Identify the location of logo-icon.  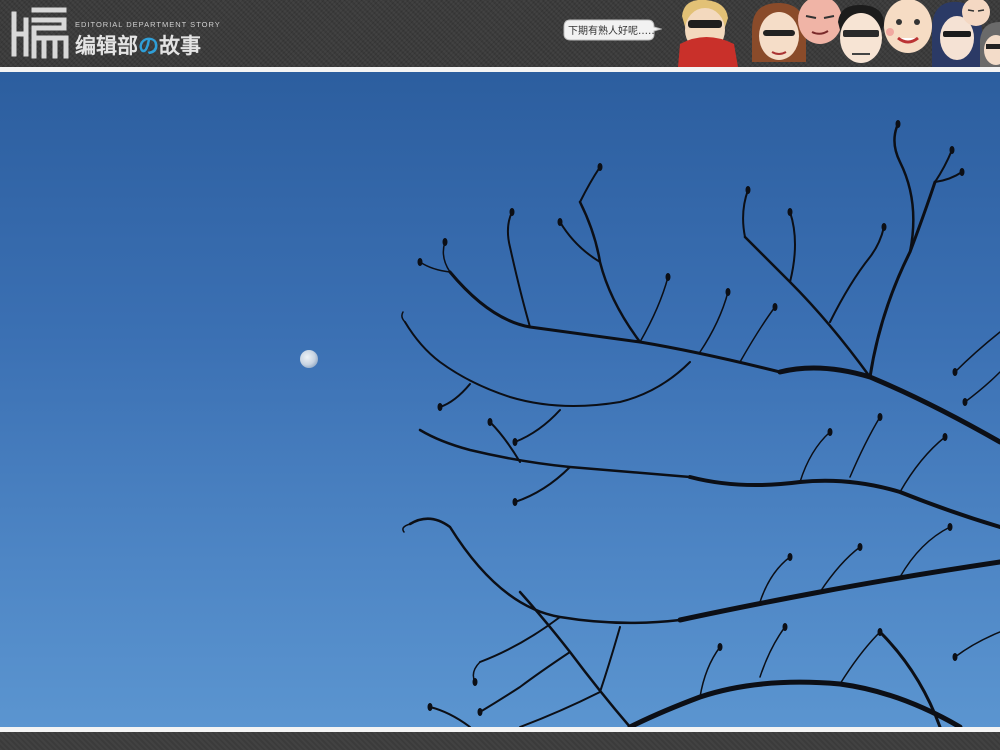
(40, 32).